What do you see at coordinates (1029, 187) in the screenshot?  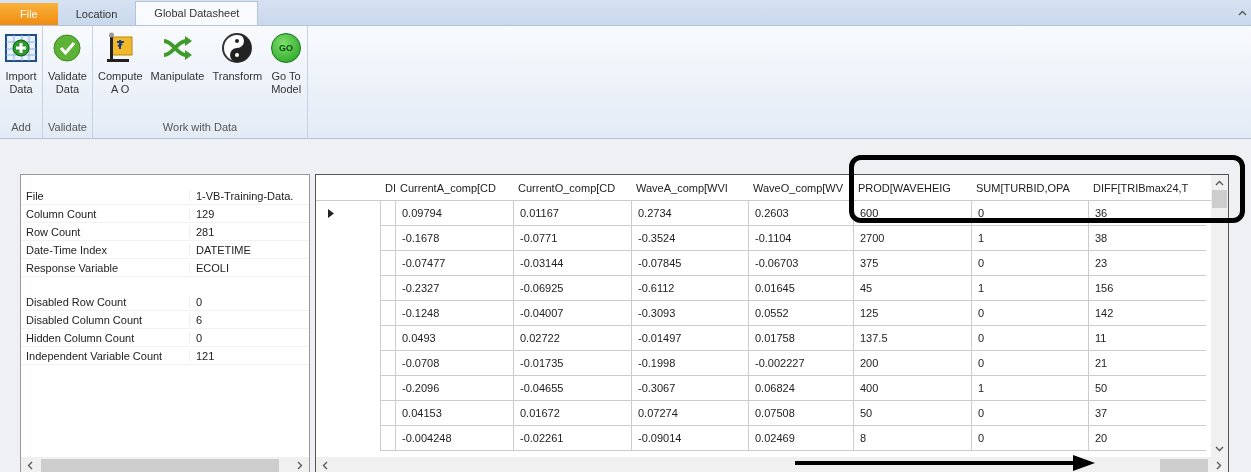 I see `column-header: SUM[TURBID,OPA` at bounding box center [1029, 187].